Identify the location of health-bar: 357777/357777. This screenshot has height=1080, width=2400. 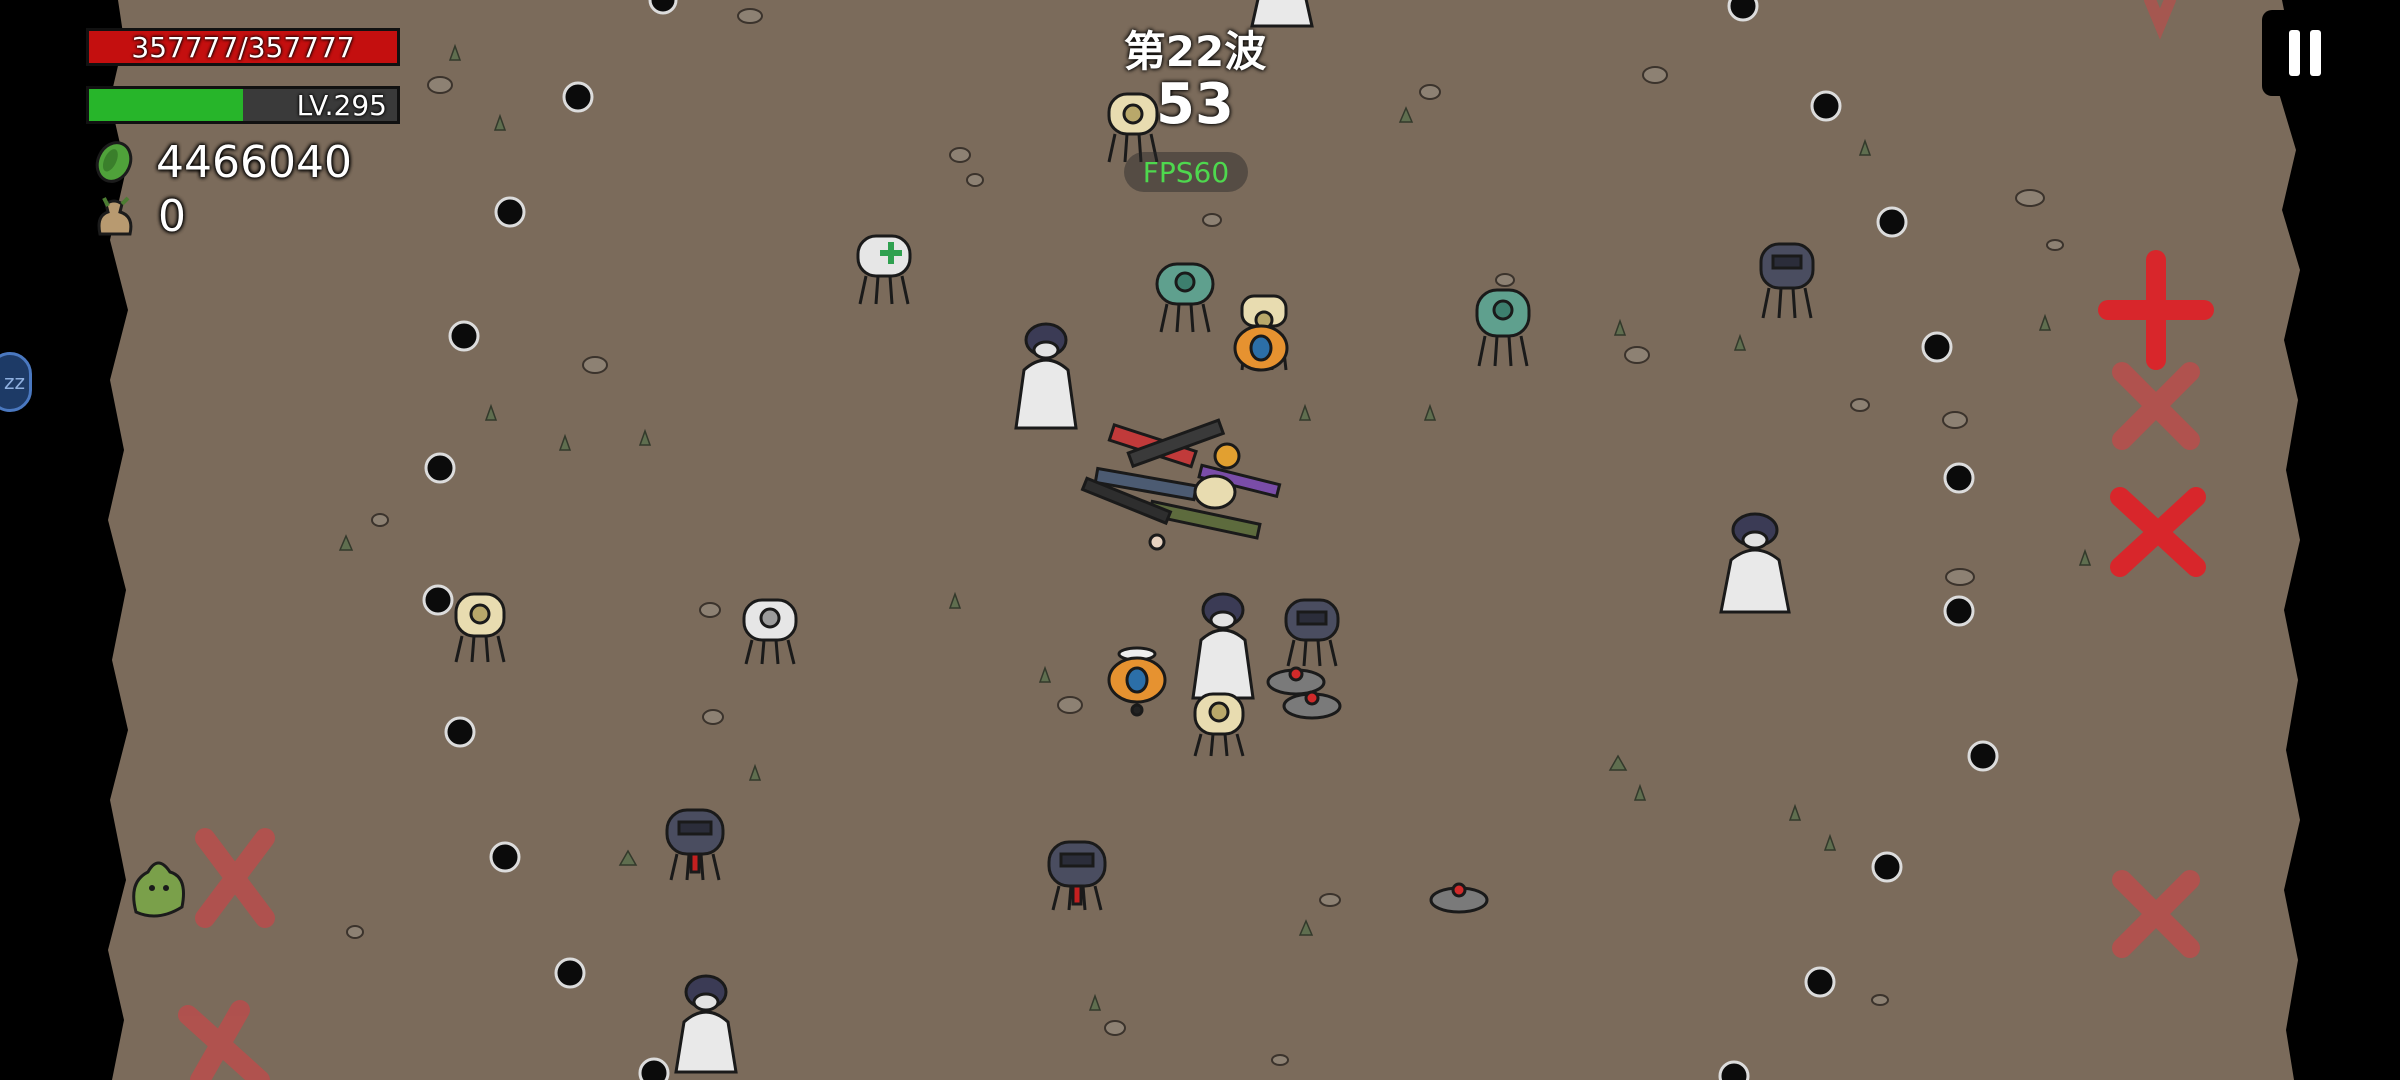
(243, 47).